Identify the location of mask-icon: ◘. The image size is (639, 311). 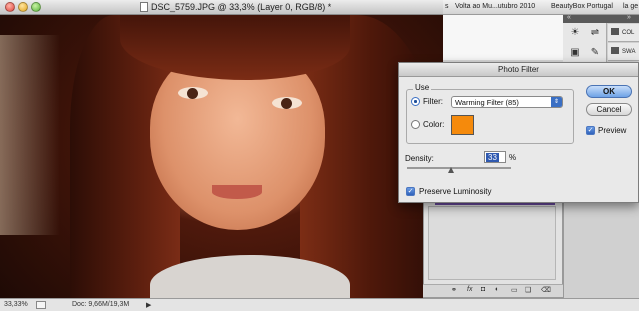
(483, 289).